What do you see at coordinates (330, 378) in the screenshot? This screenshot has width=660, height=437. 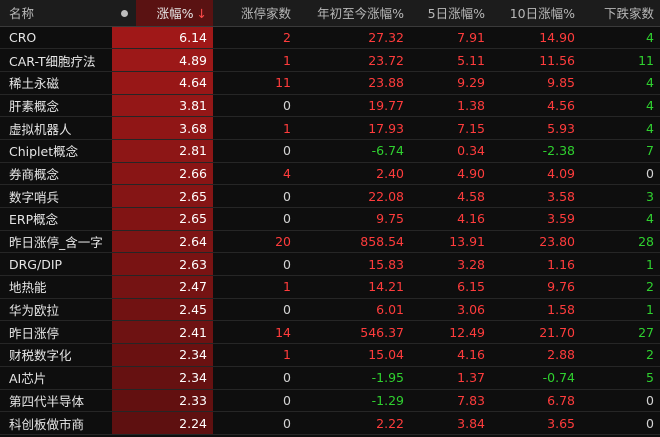 I see `table-row: AI芯片 2.34 0 -1.95 1.37 -0.74 5` at bounding box center [330, 378].